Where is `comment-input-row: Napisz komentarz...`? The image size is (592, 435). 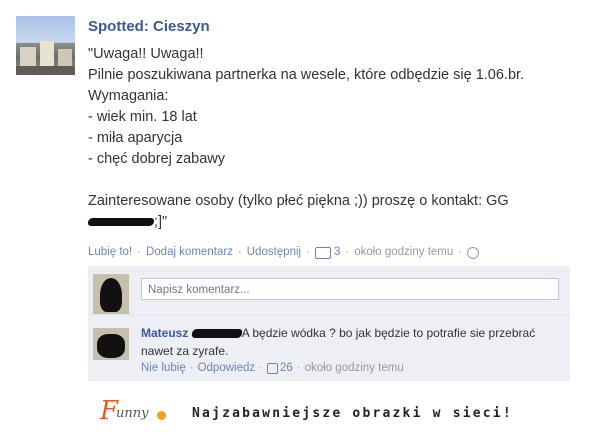 comment-input-row: Napisz komentarz... is located at coordinates (329, 292).